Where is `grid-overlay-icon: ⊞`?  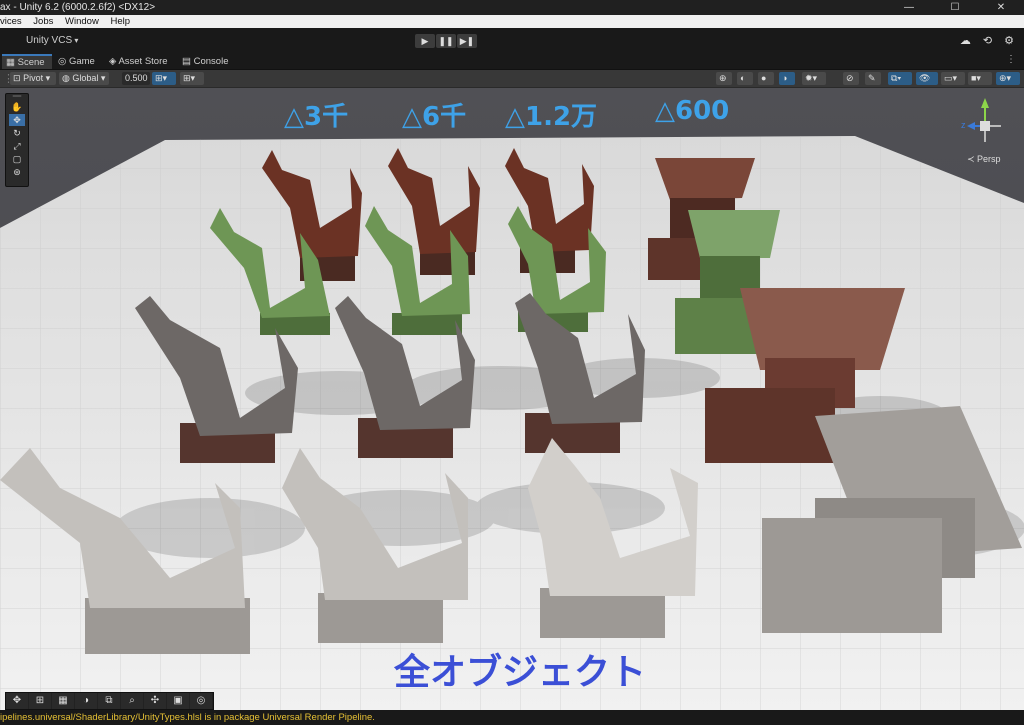
grid-overlay-icon: ⊞ is located at coordinates (40, 701).